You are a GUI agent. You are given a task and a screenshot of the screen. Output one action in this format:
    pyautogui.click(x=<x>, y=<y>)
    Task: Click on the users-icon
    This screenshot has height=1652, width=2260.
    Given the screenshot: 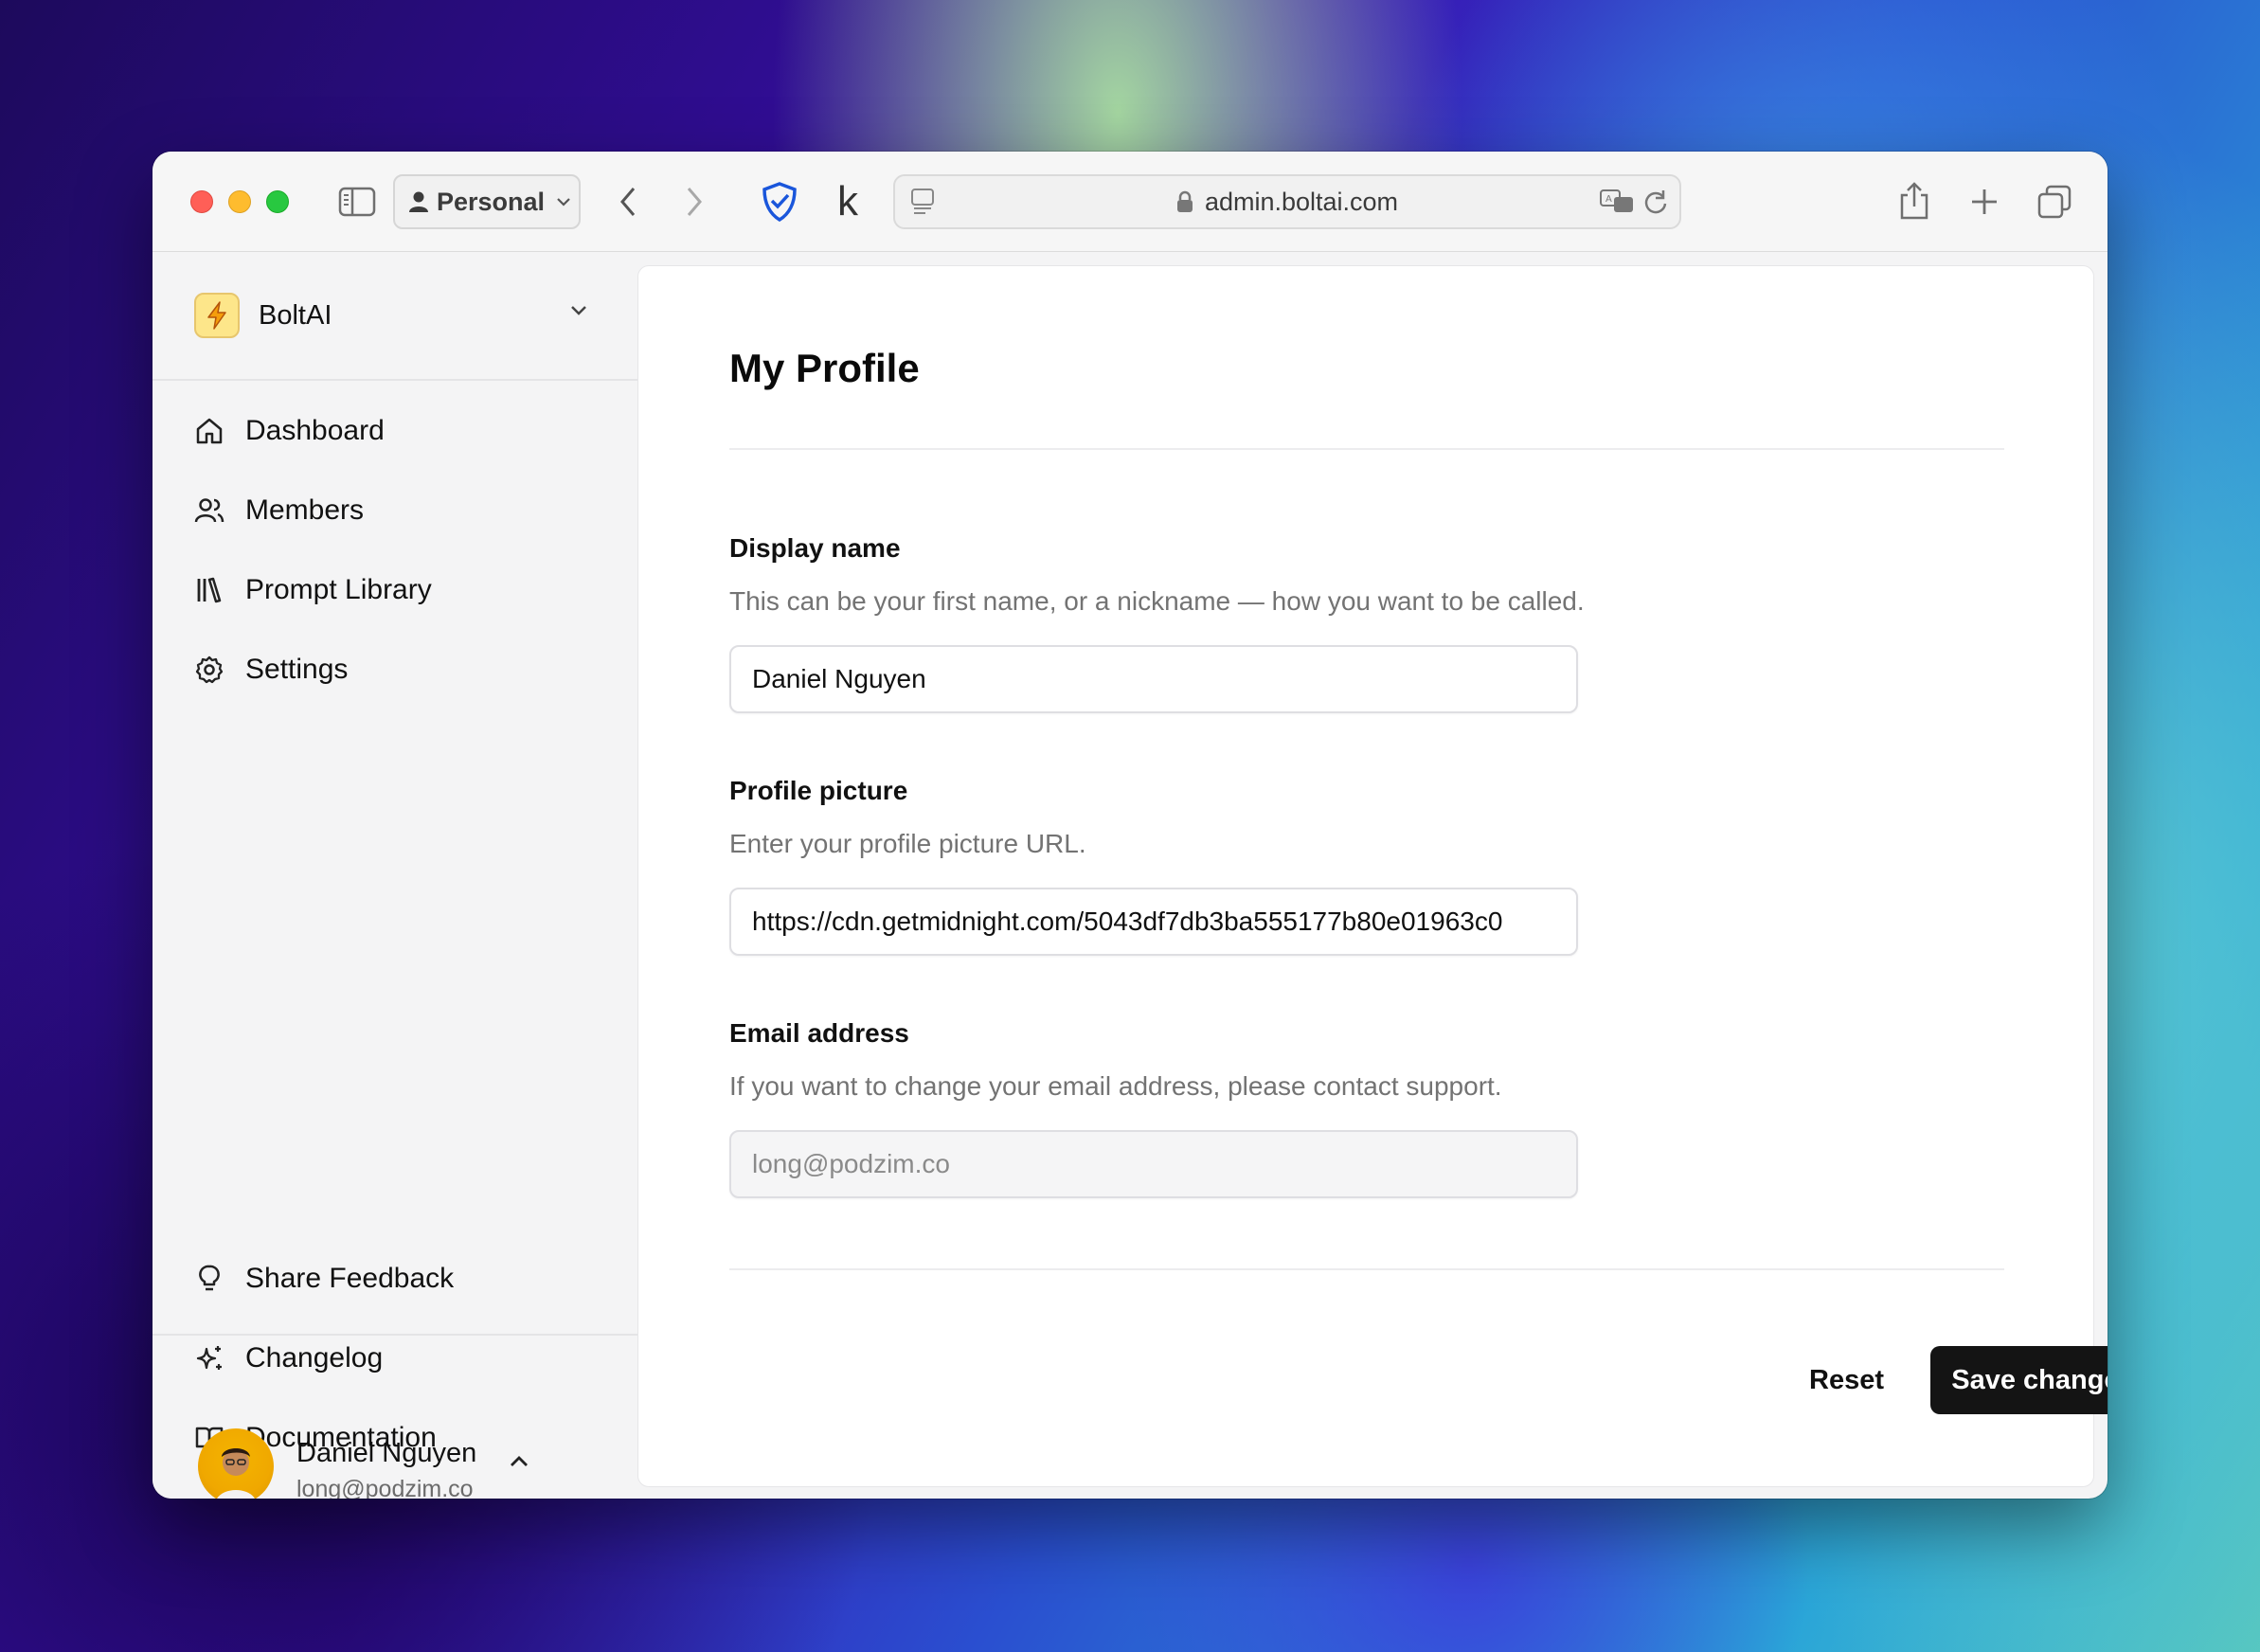 What is the action you would take?
    pyautogui.click(x=209, y=510)
    